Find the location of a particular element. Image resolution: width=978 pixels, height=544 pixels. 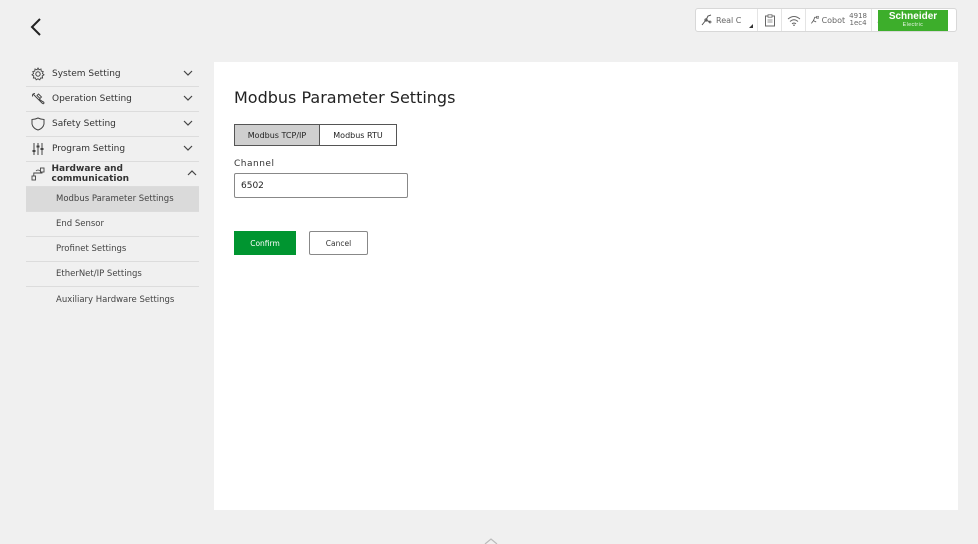

drawer-handle-icon is located at coordinates (491, 541).